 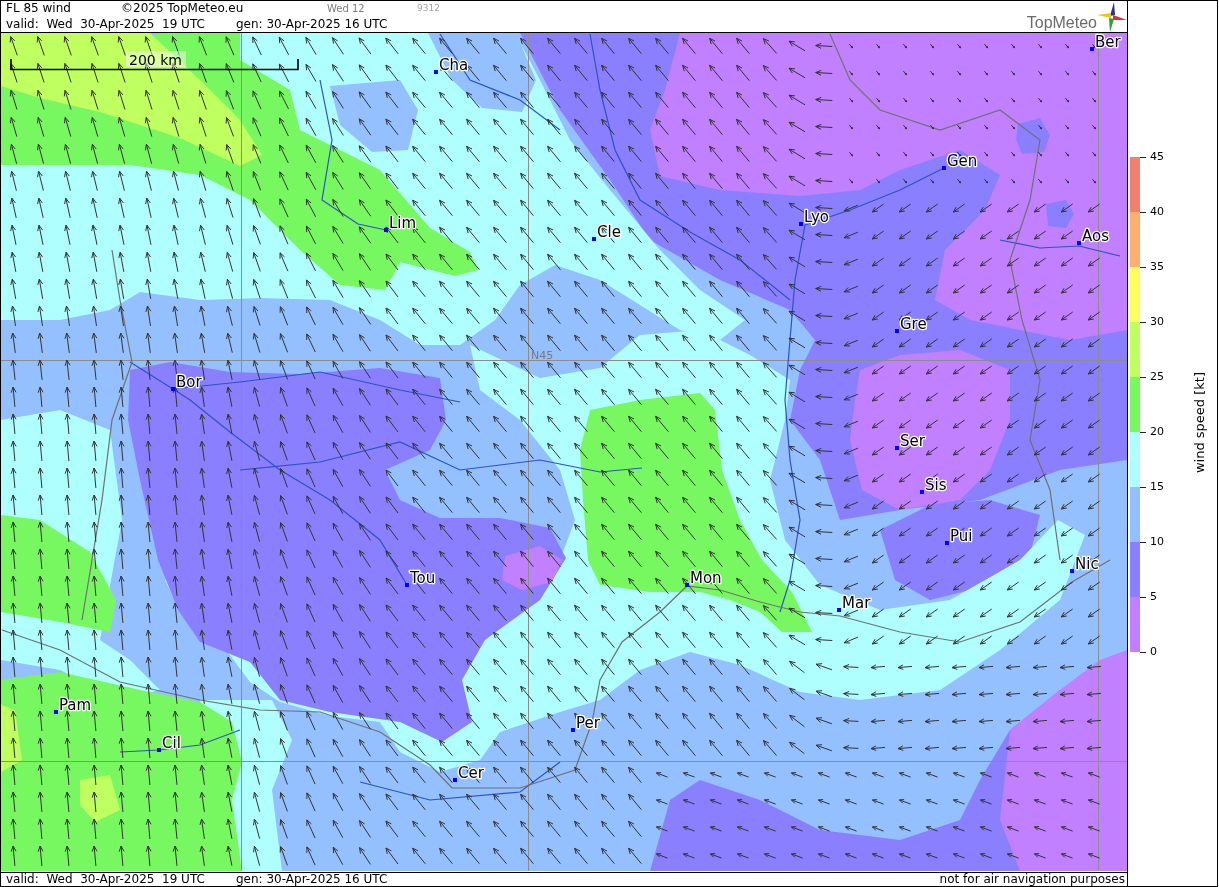 What do you see at coordinates (471, 772) in the screenshot?
I see `city-label: Cer` at bounding box center [471, 772].